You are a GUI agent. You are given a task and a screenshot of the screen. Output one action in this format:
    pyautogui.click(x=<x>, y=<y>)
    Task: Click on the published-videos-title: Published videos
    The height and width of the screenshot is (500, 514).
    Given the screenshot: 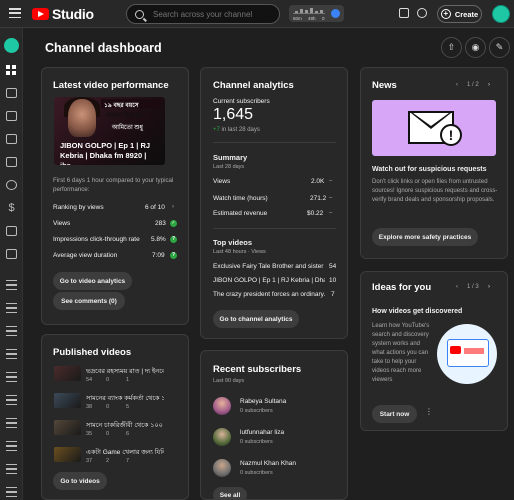 What is the action you would take?
    pyautogui.click(x=92, y=352)
    